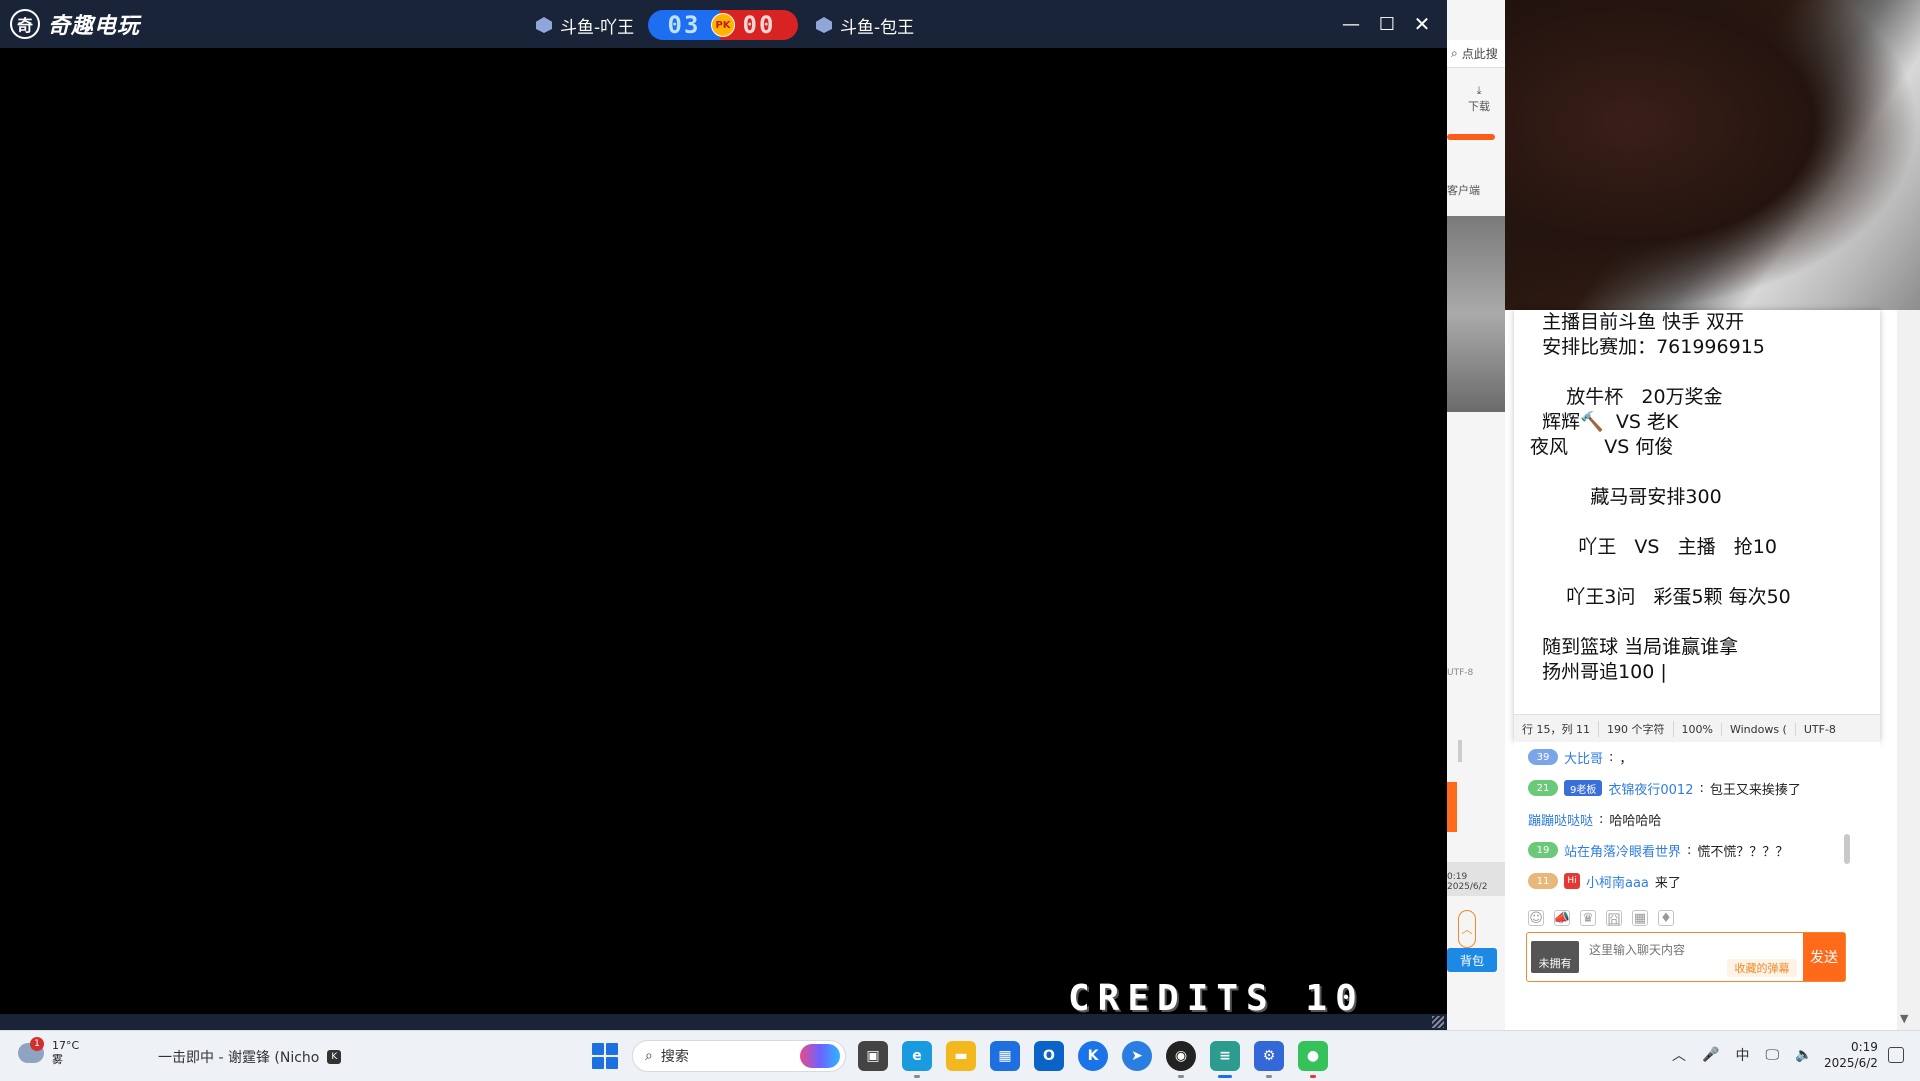 The image size is (1920, 1081). I want to click on download-icon: ⤓, so click(1479, 90).